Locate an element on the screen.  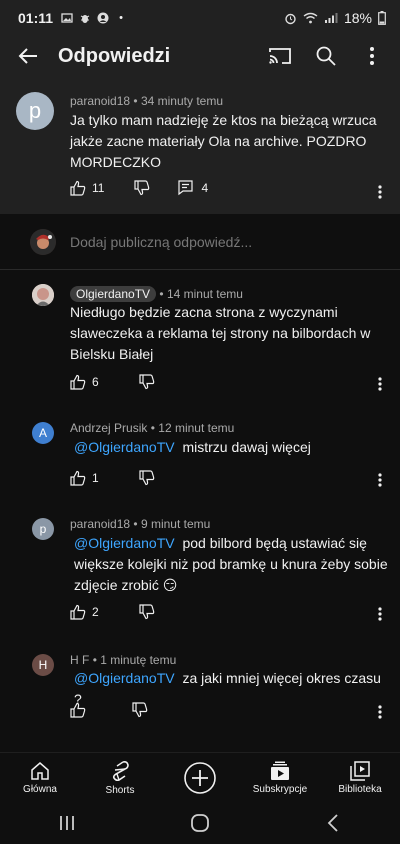
comment-meta: paranoid18 • 34 minuty temu is located at coordinates (146, 101).